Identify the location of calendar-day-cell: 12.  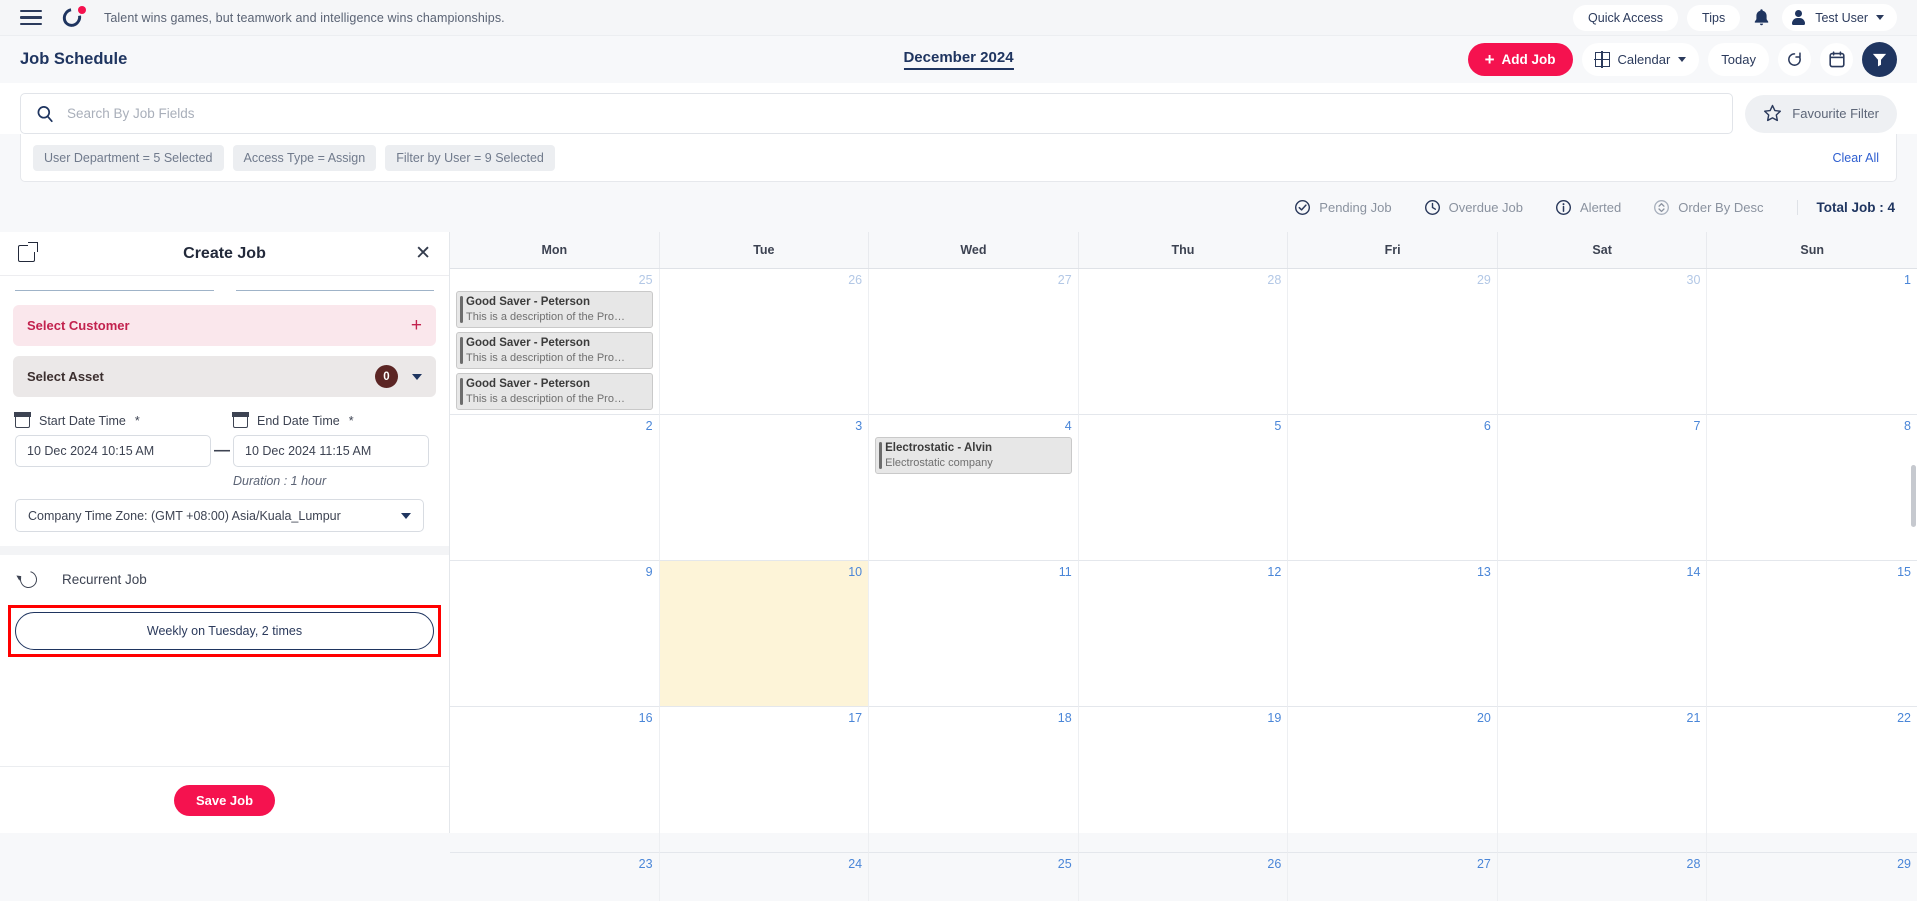
(1183, 634).